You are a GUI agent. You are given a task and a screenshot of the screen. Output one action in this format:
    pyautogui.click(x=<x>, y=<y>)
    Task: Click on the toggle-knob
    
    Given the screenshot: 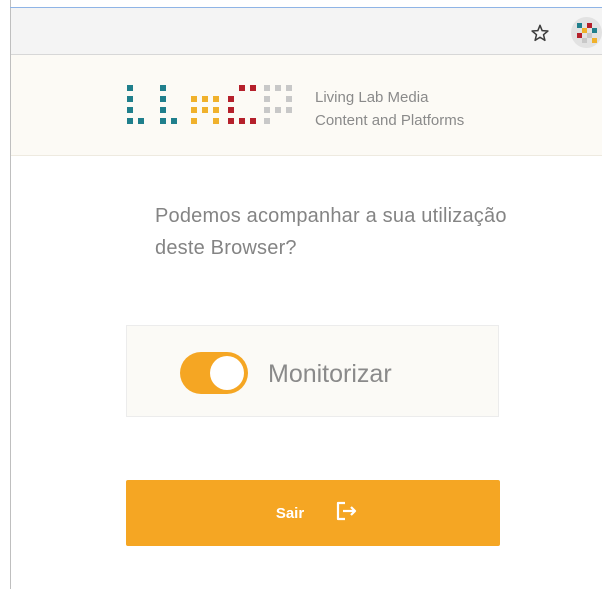 What is the action you would take?
    pyautogui.click(x=227, y=373)
    